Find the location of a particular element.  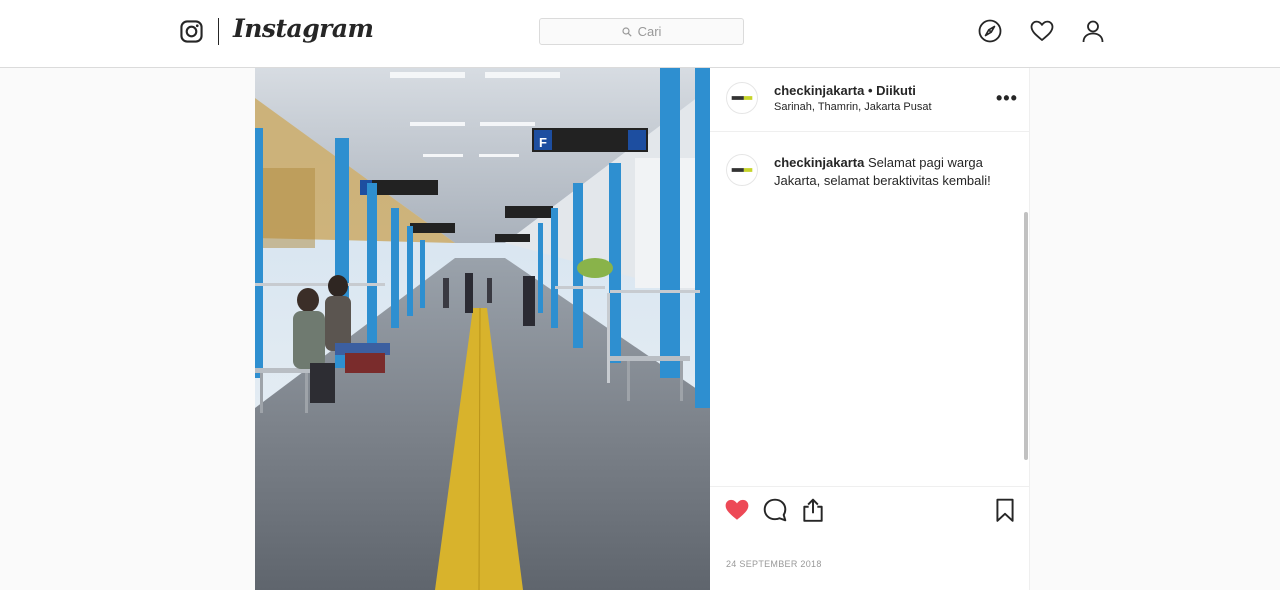

post-date: 24 SEPTEMBER 2018 is located at coordinates (774, 564).